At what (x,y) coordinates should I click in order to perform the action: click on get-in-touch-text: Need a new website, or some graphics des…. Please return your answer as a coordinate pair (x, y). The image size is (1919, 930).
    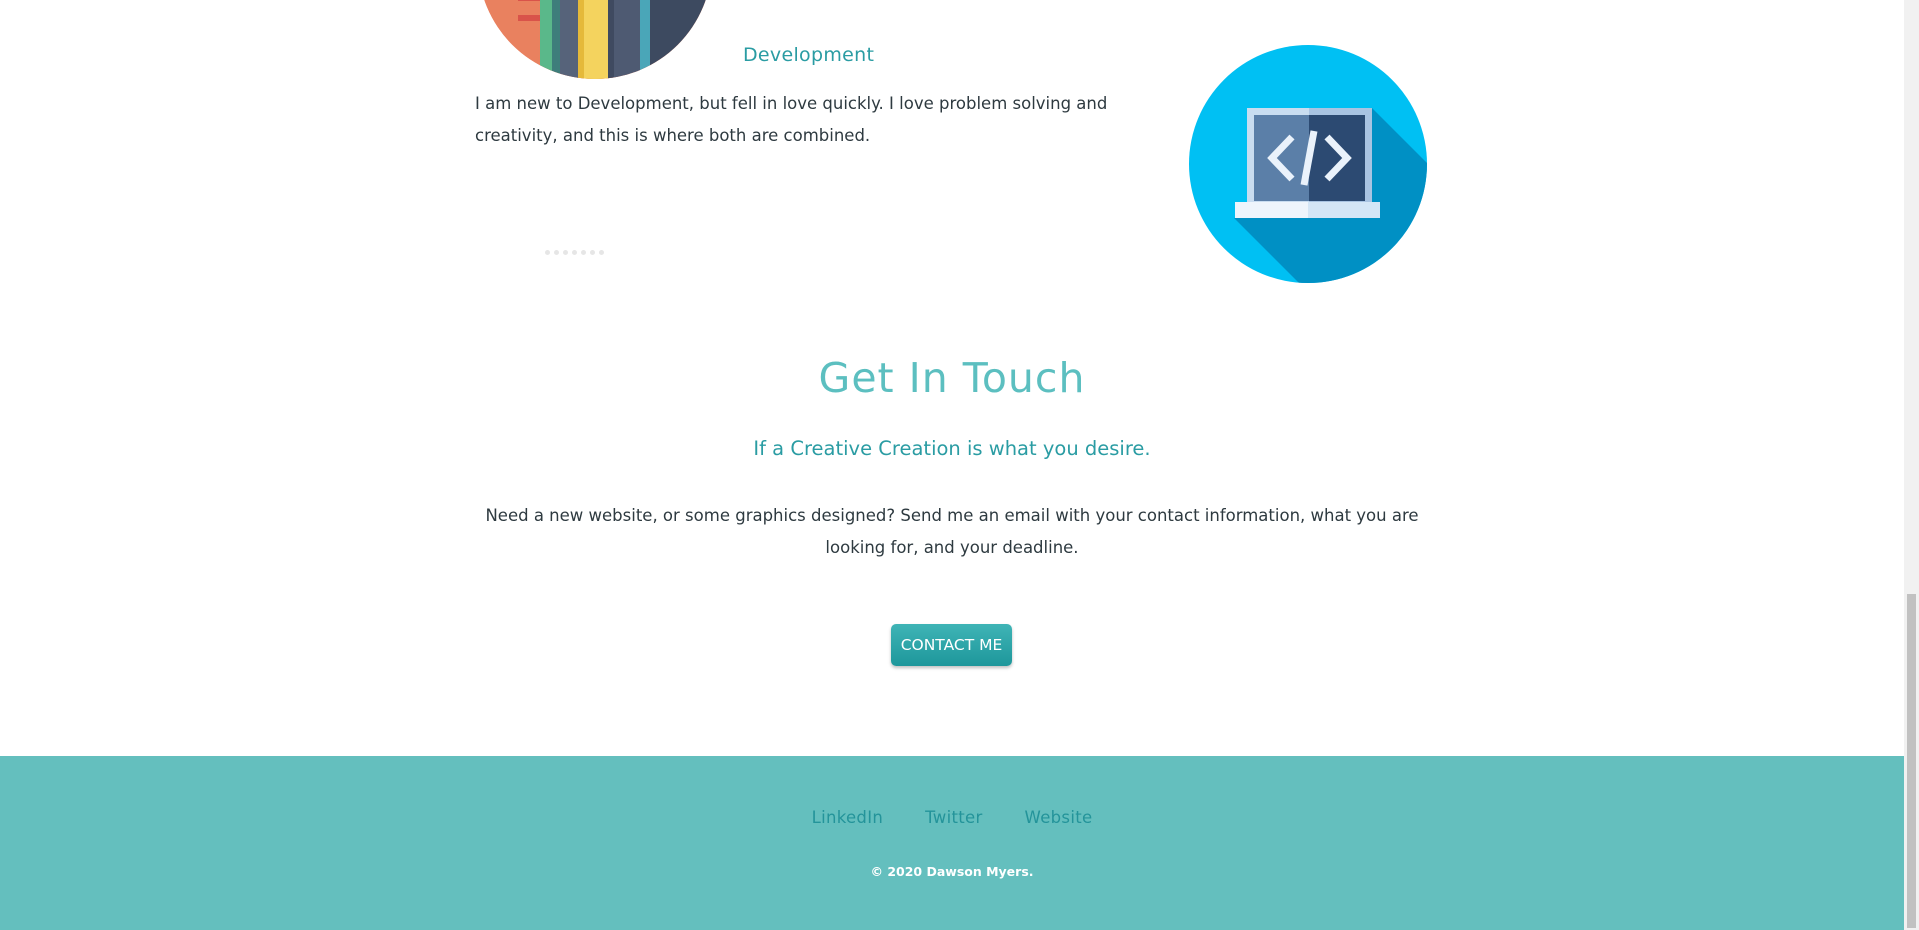
    Looking at the image, I should click on (952, 531).